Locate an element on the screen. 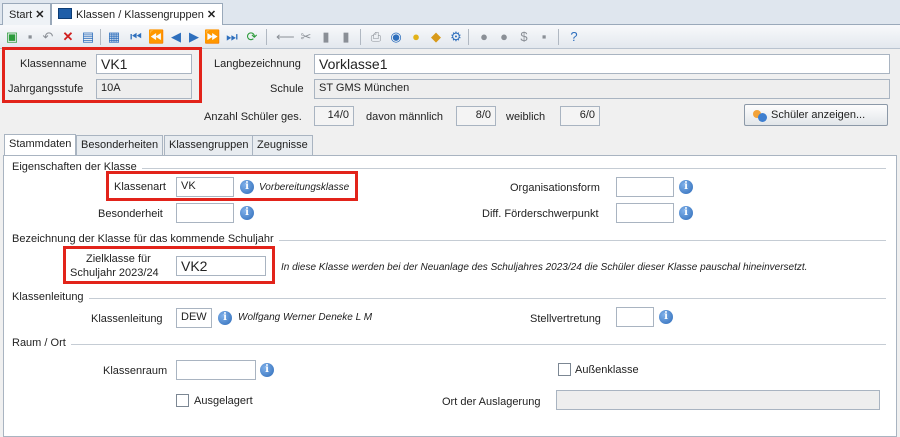 The width and height of the screenshot is (900, 437). first-icon: ⏮ is located at coordinates (136, 36).